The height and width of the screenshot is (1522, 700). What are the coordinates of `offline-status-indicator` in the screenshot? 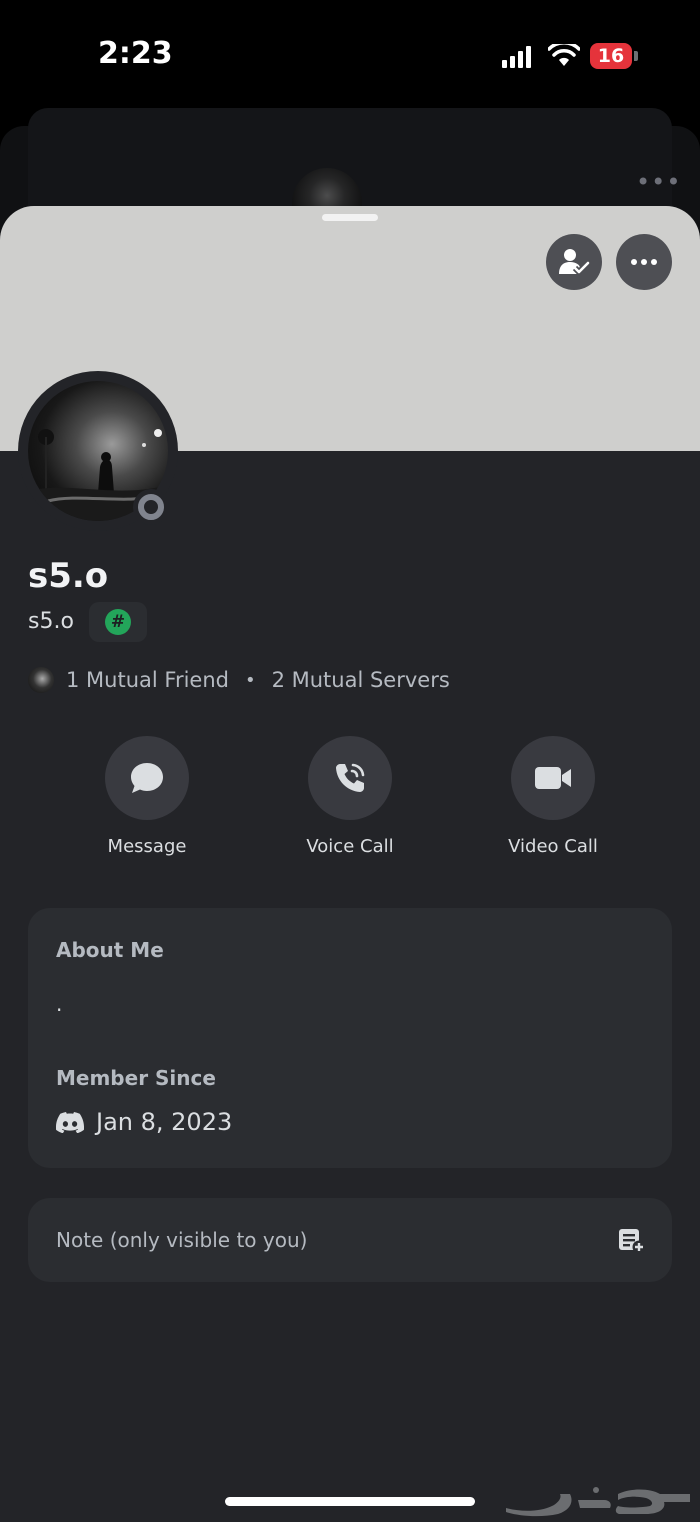 It's located at (151, 507).